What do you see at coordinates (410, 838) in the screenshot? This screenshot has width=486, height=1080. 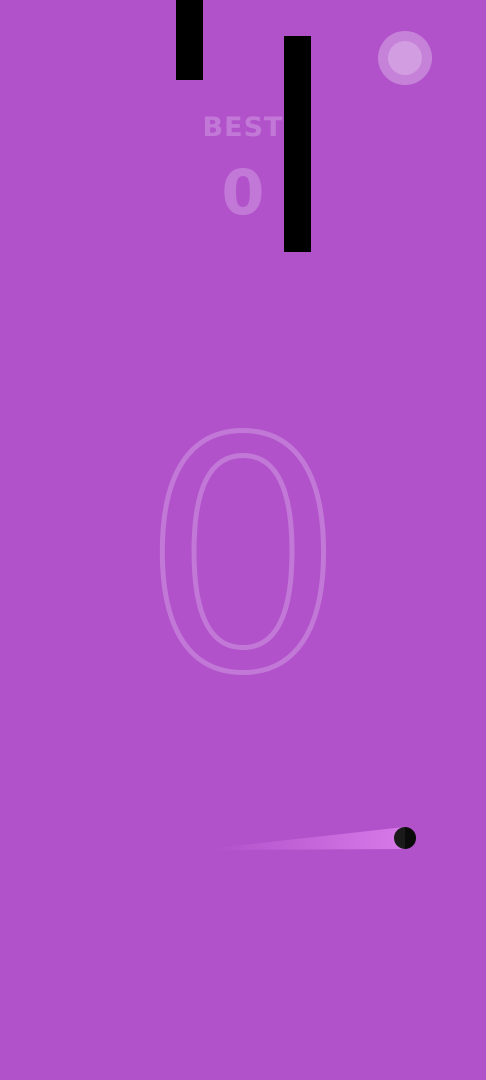 I see `player-ball-shade` at bounding box center [410, 838].